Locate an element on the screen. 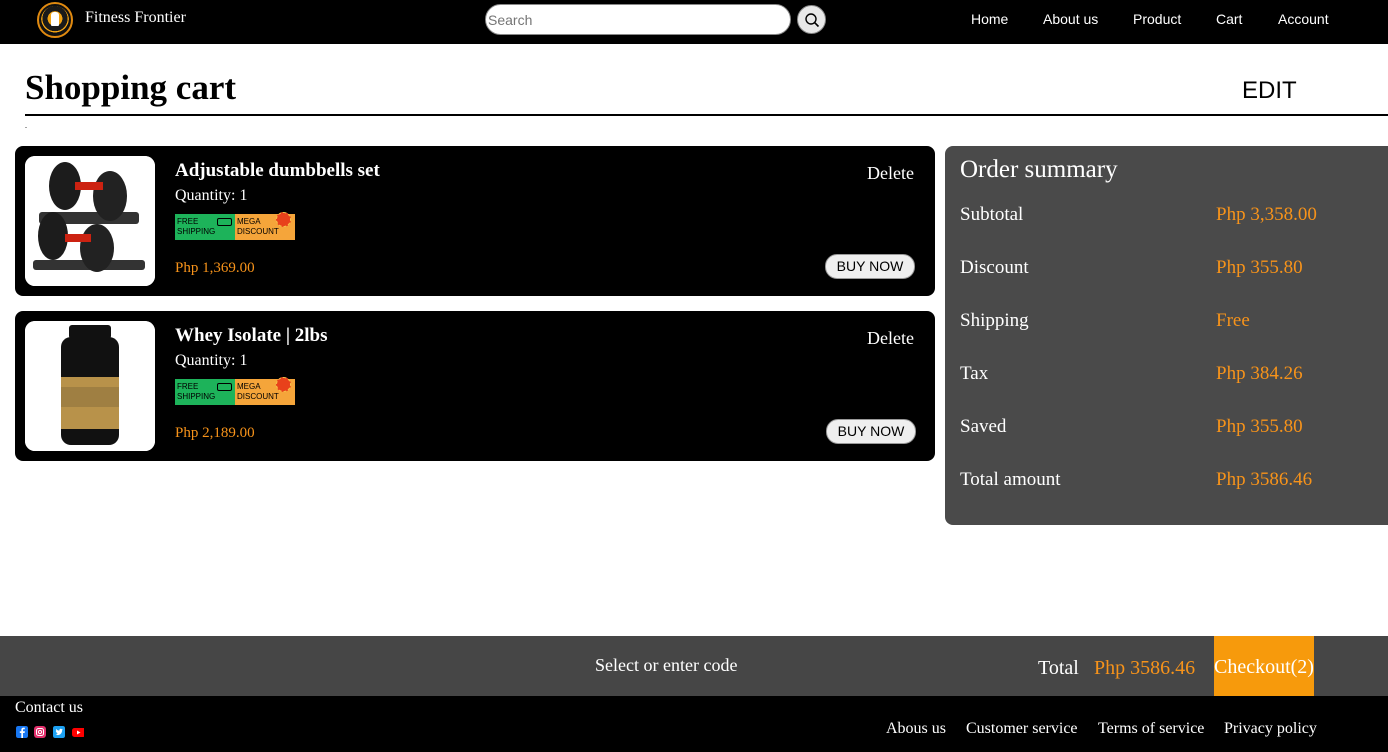 Image resolution: width=1388 pixels, height=752 pixels. nav-about-link: About us is located at coordinates (1070, 19).